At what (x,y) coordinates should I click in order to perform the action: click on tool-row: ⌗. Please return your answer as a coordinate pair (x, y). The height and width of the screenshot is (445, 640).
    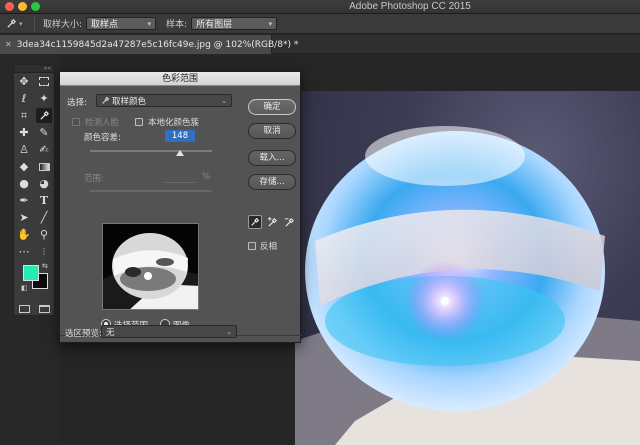
    Looking at the image, I should click on (34, 115).